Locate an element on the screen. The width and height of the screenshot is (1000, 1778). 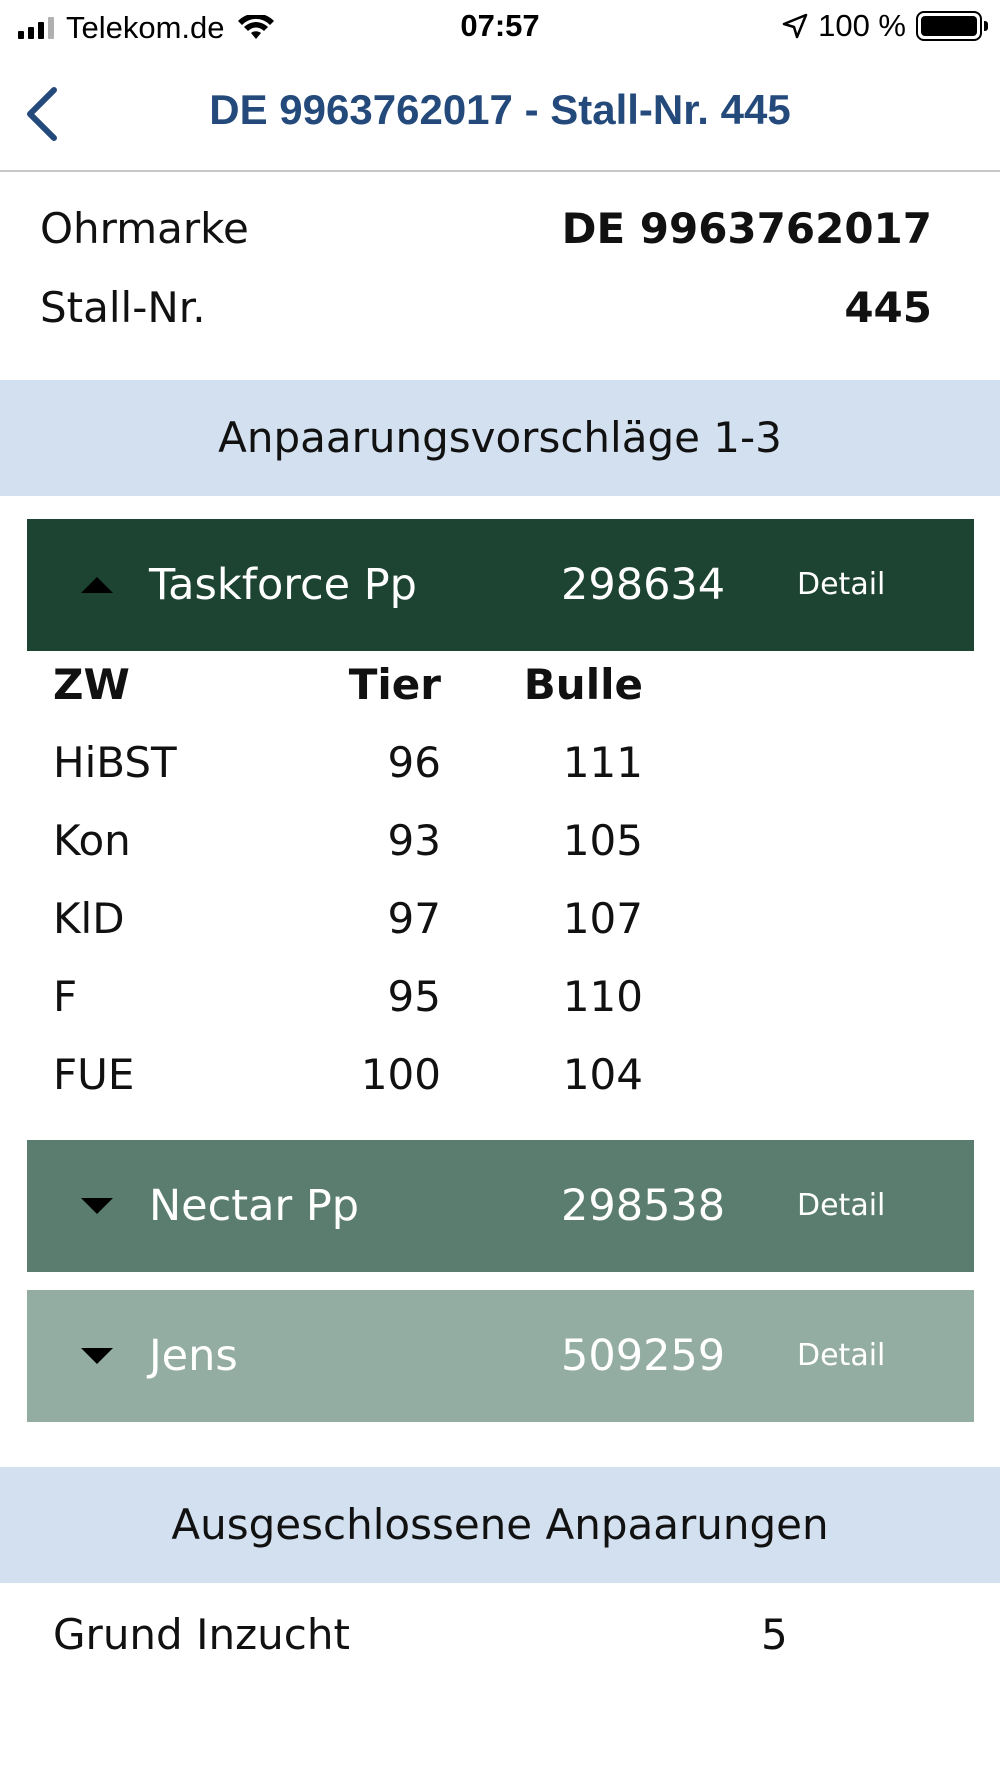
status-right: 100 % is located at coordinates (885, 26).